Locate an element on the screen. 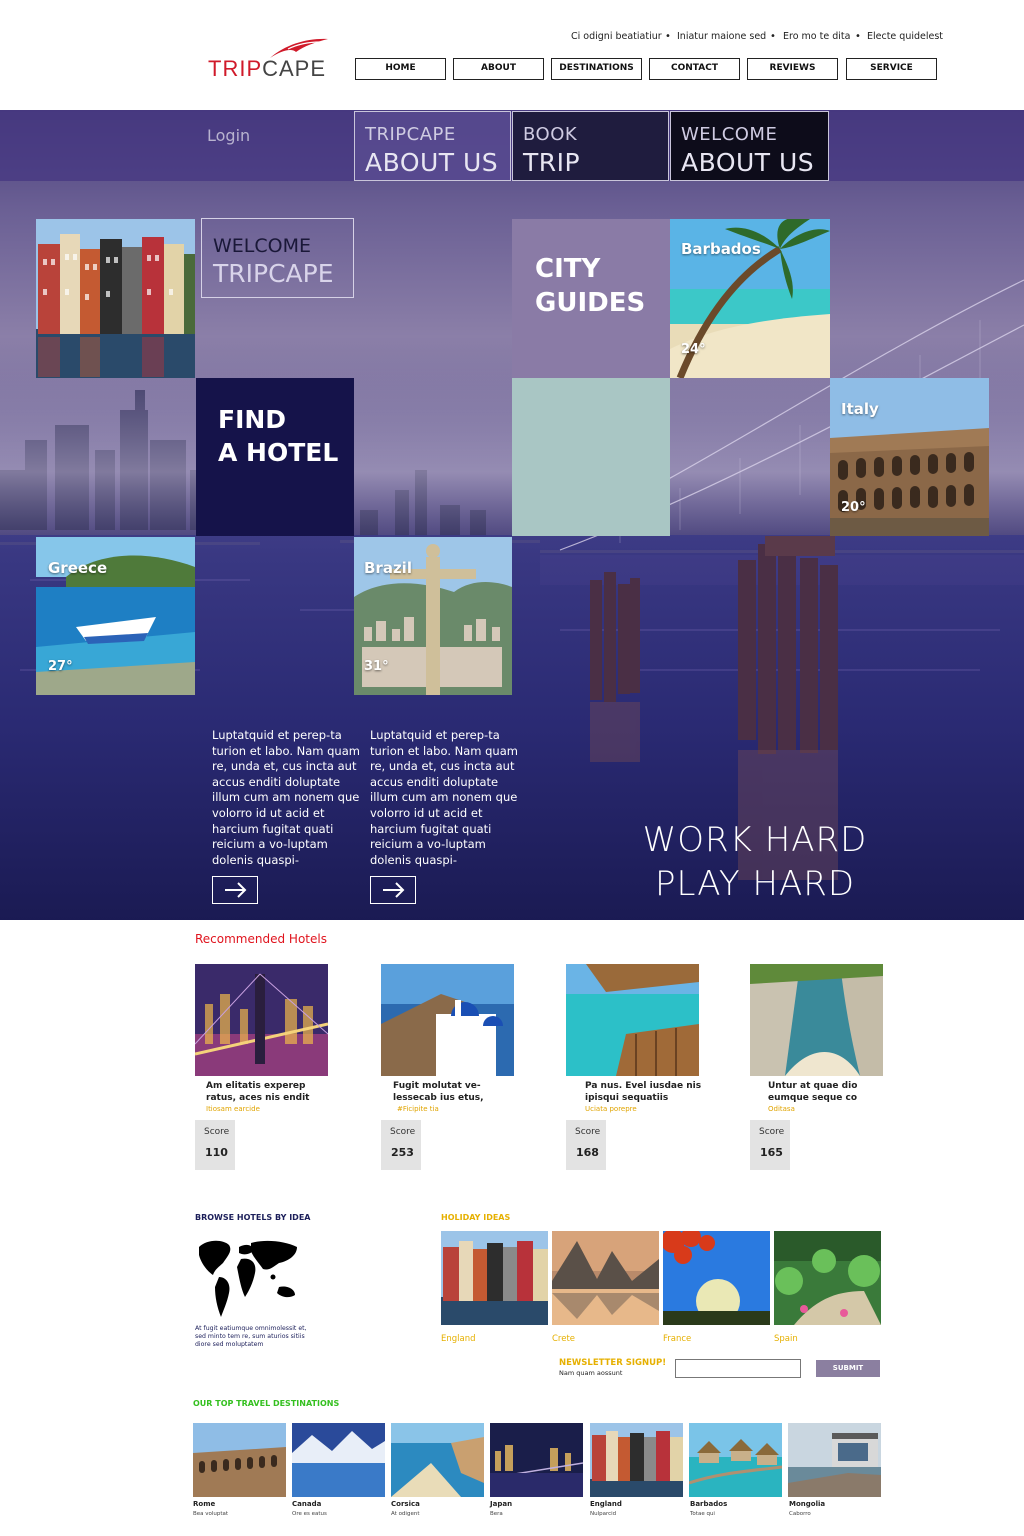 Image resolution: width=1024 pixels, height=1536 pixels. logo: TRIPCAPE is located at coordinates (268, 59).